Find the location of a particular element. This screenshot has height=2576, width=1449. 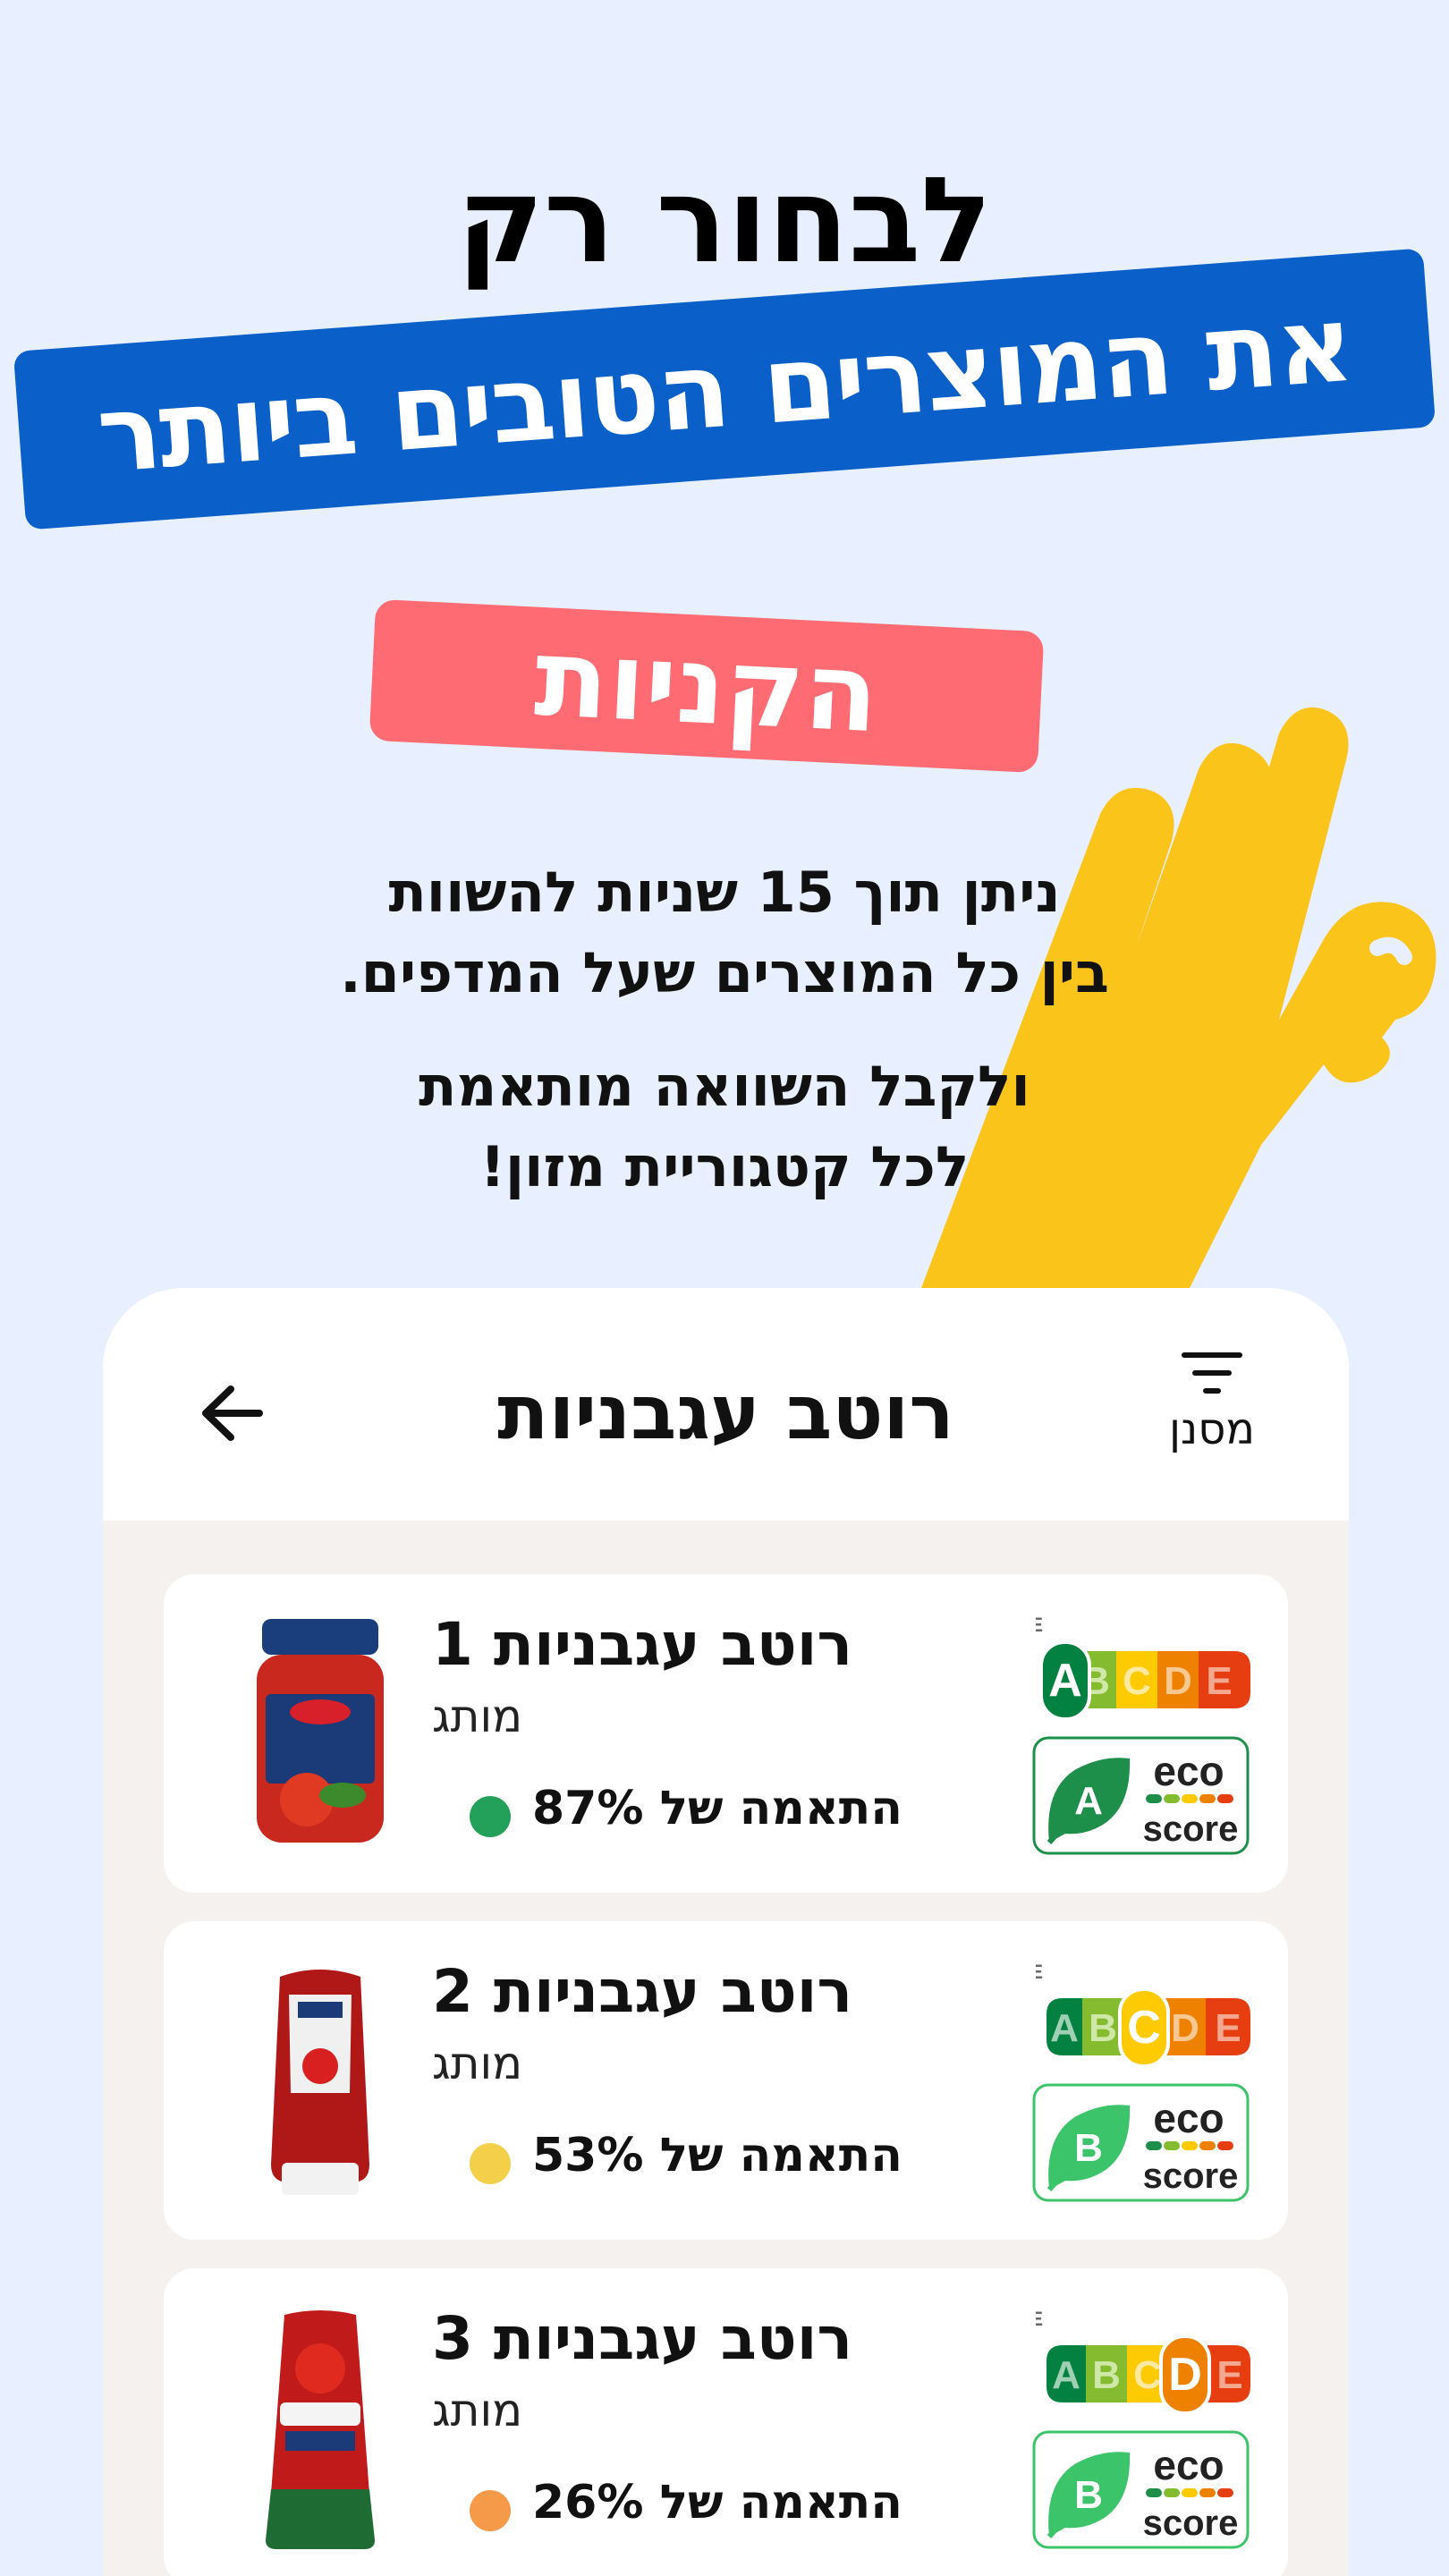

nutri-score-d-icon: NUTRI-SCORE A B C E D is located at coordinates (1143, 2360).